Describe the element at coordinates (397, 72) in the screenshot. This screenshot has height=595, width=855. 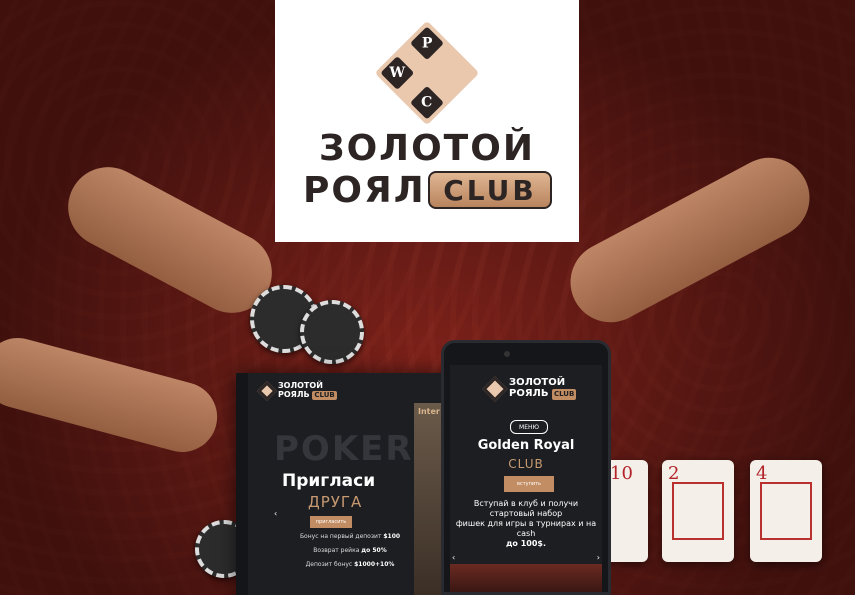
I see `logo-letter: W` at that location.